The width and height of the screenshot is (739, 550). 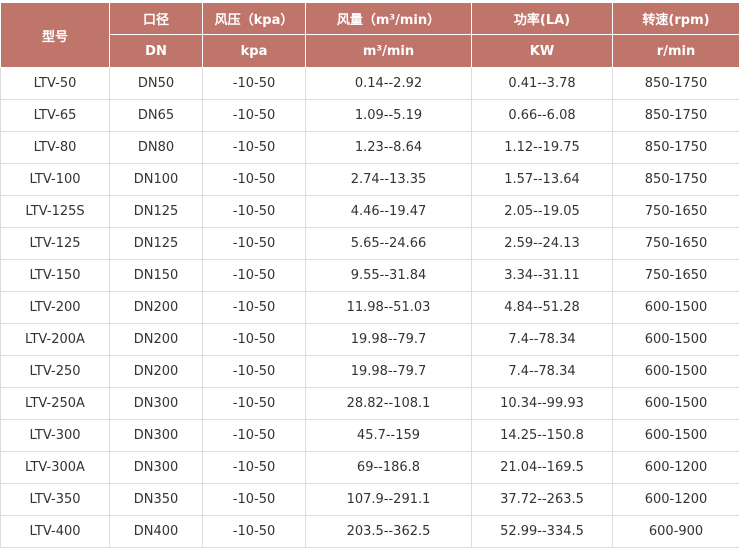 I want to click on cell-model: LTV-200A, so click(x=55, y=340).